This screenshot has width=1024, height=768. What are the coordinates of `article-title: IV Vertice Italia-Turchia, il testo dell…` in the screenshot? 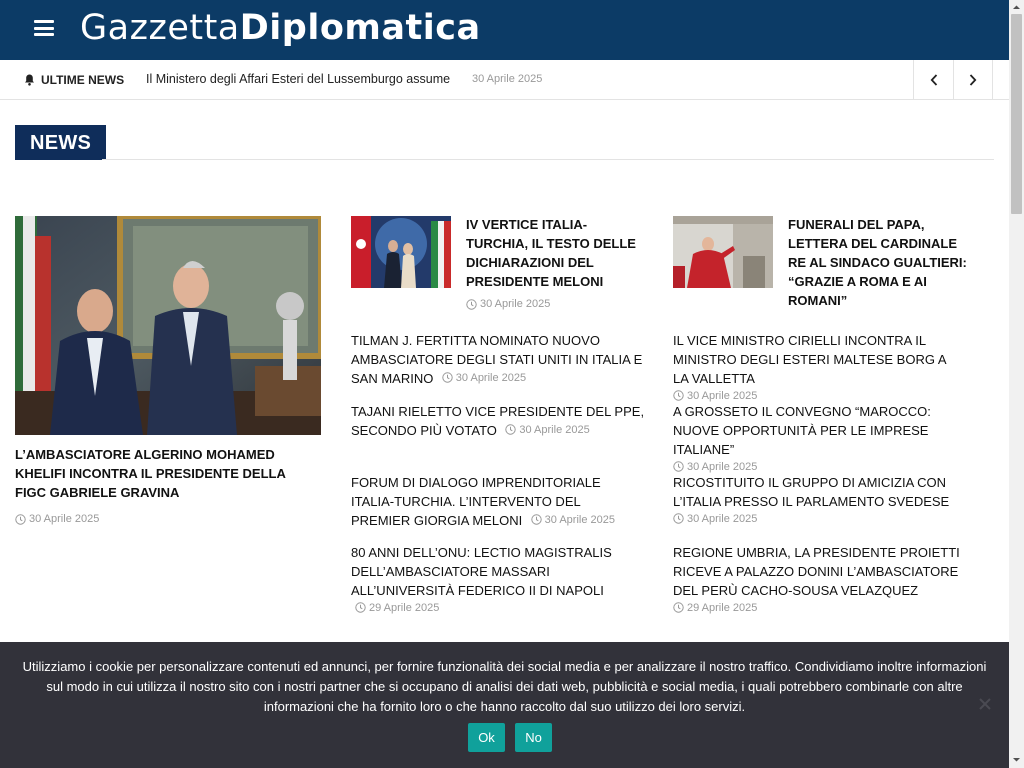 It's located at (551, 253).